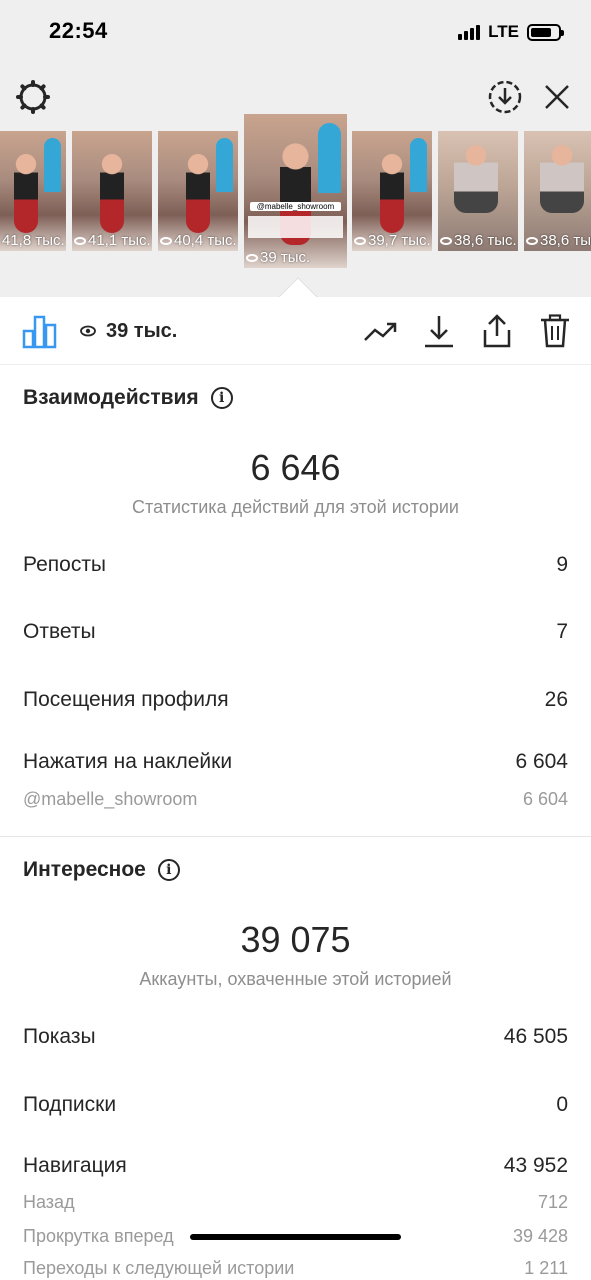 The height and width of the screenshot is (1280, 591). Describe the element at coordinates (295, 564) in the screenshot. I see `stat-row-reposts: Репосты 9` at that location.